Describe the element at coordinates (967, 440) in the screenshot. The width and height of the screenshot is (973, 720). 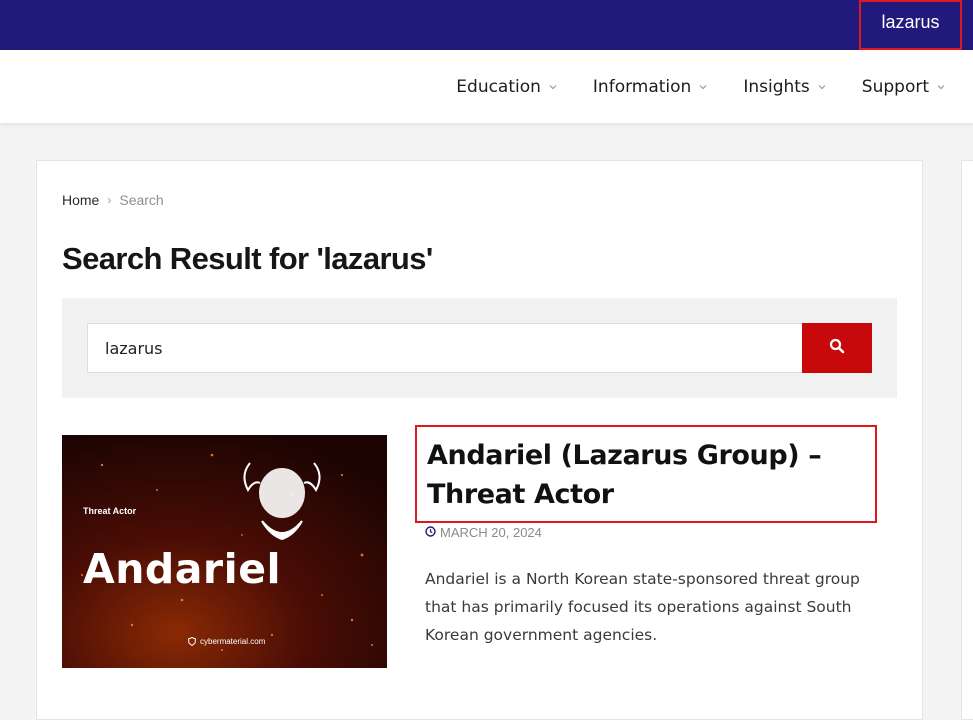
I see `sidebar-edge` at that location.